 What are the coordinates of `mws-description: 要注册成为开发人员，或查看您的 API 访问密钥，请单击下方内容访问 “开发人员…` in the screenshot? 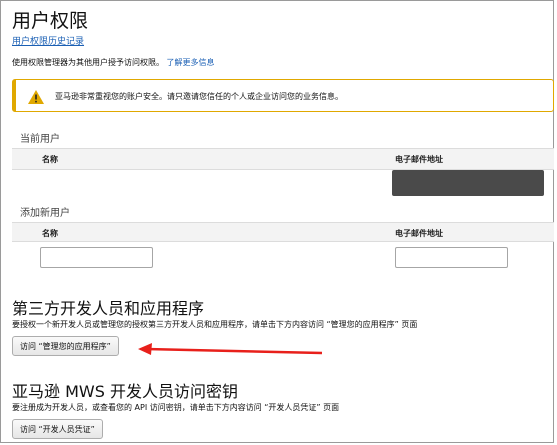 It's located at (176, 407).